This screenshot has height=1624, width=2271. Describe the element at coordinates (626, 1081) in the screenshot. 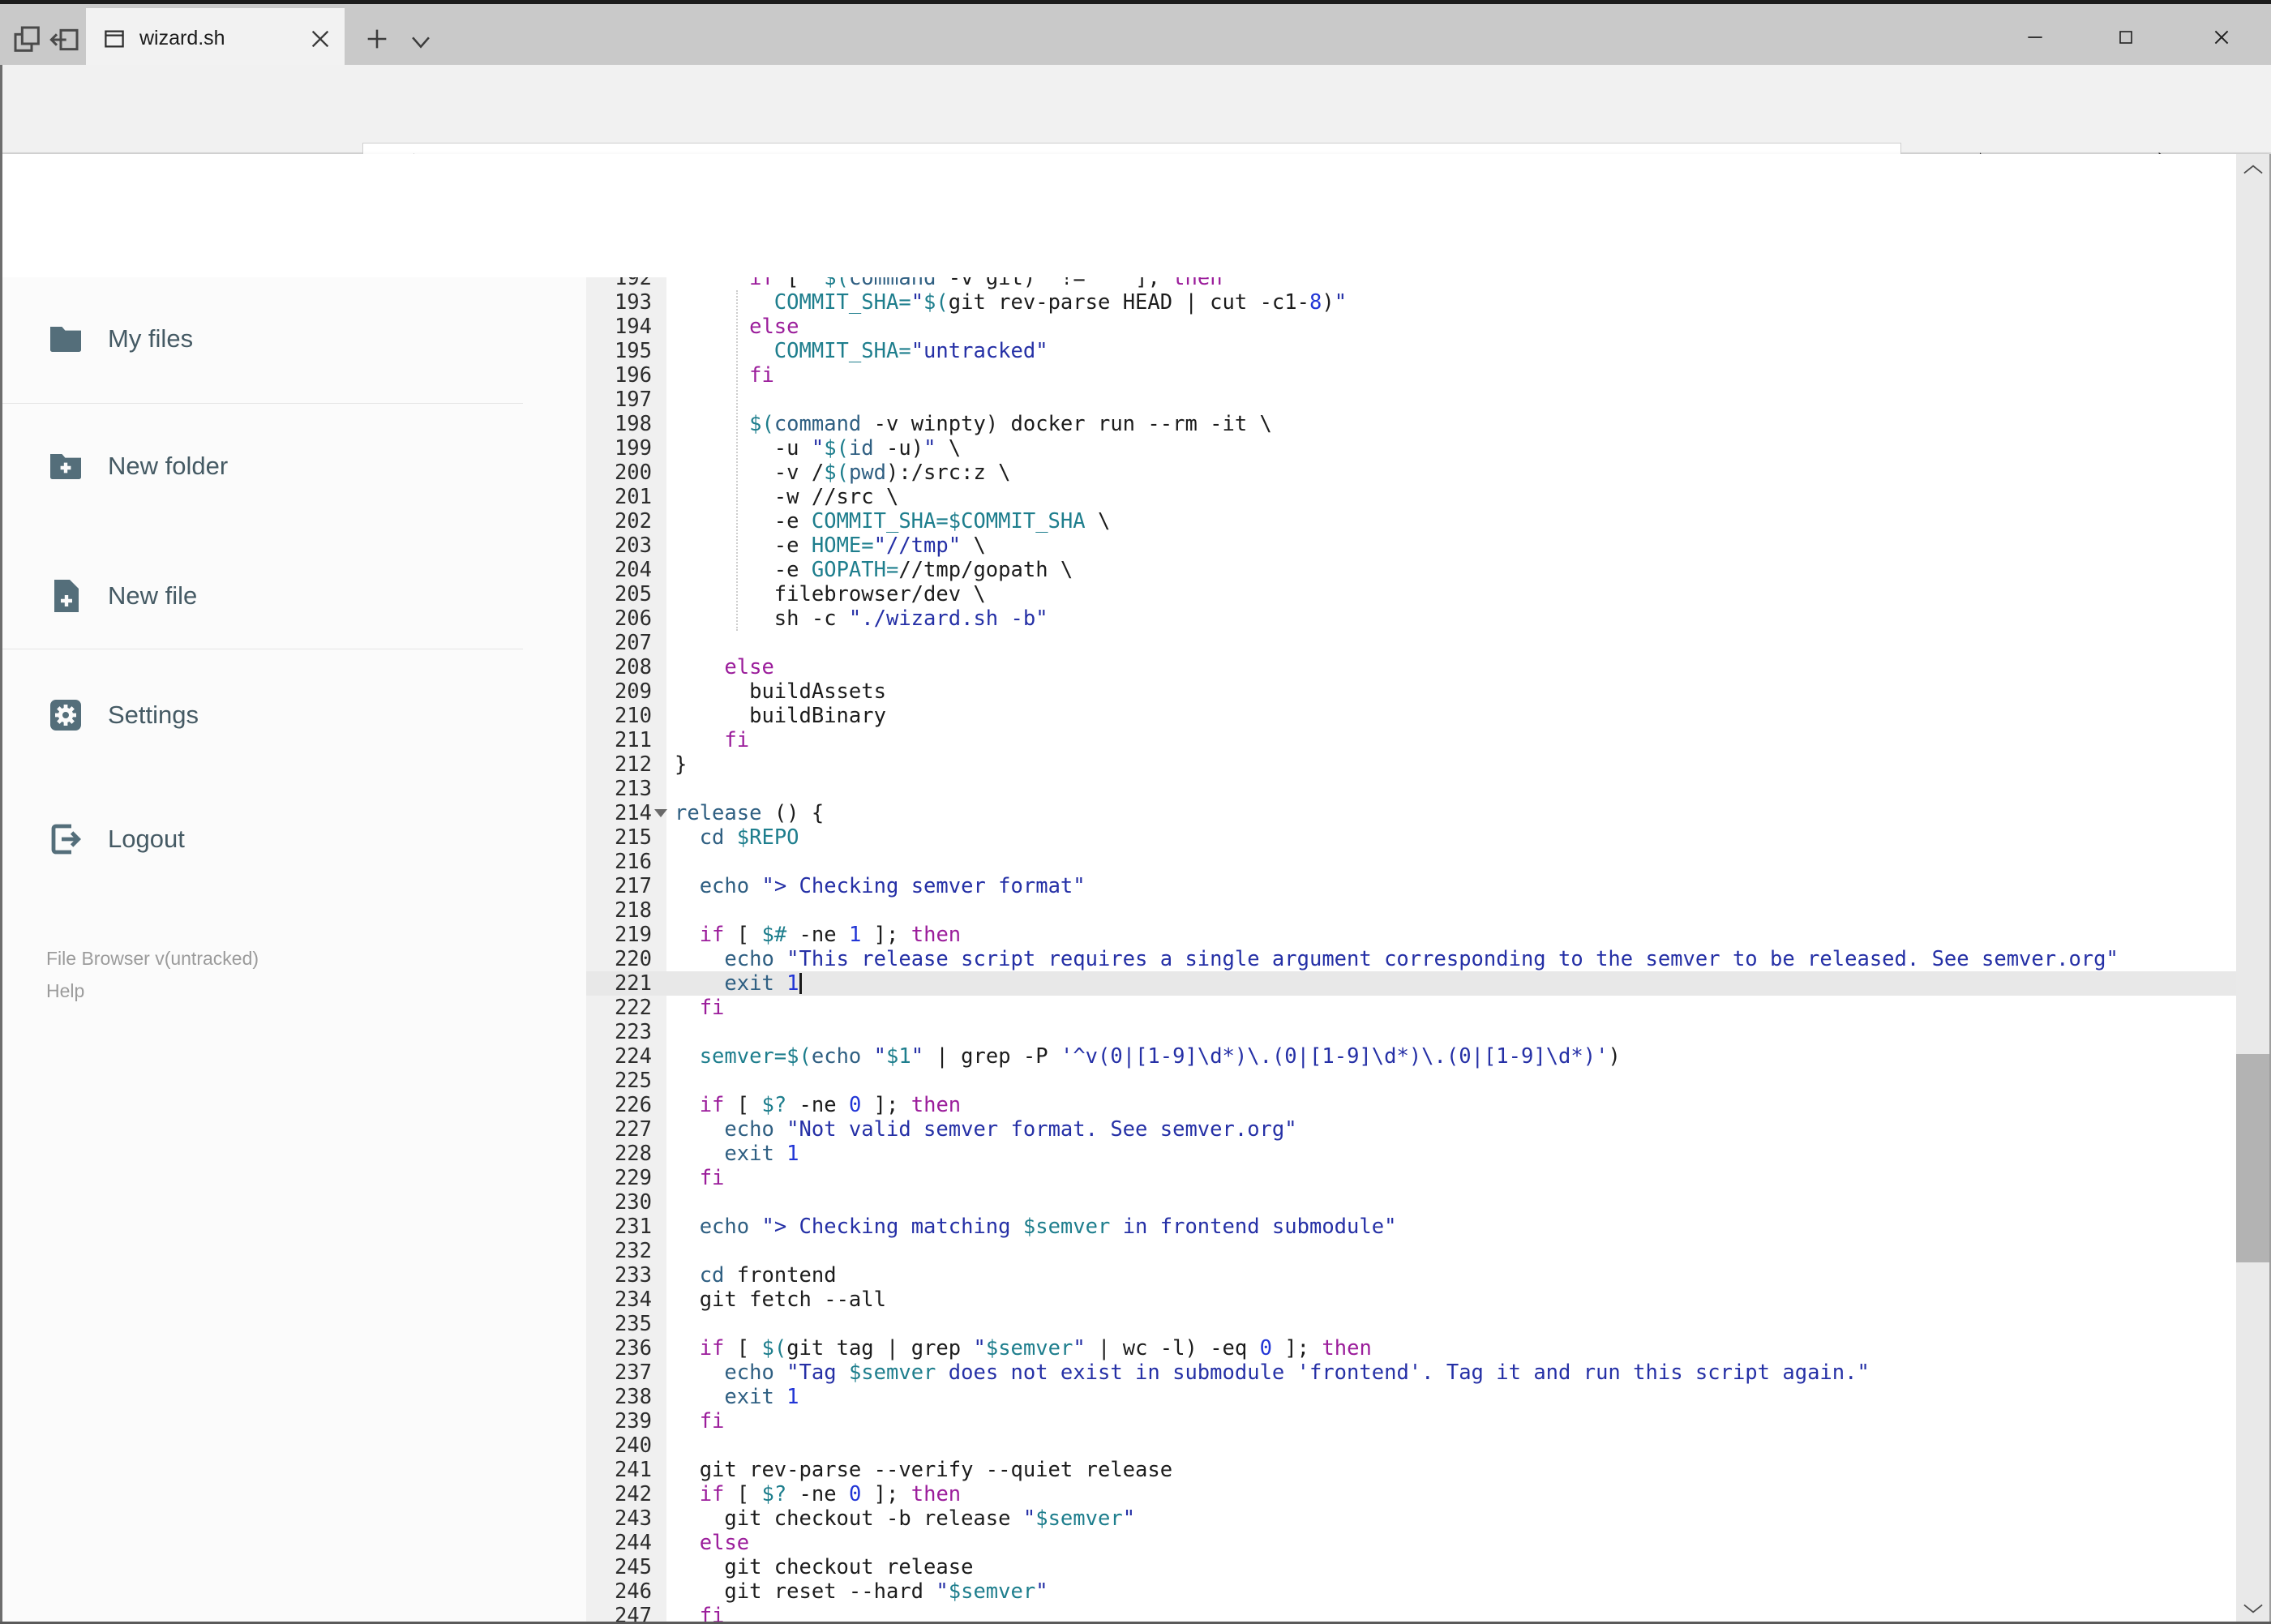

I see `line-number: 225` at that location.